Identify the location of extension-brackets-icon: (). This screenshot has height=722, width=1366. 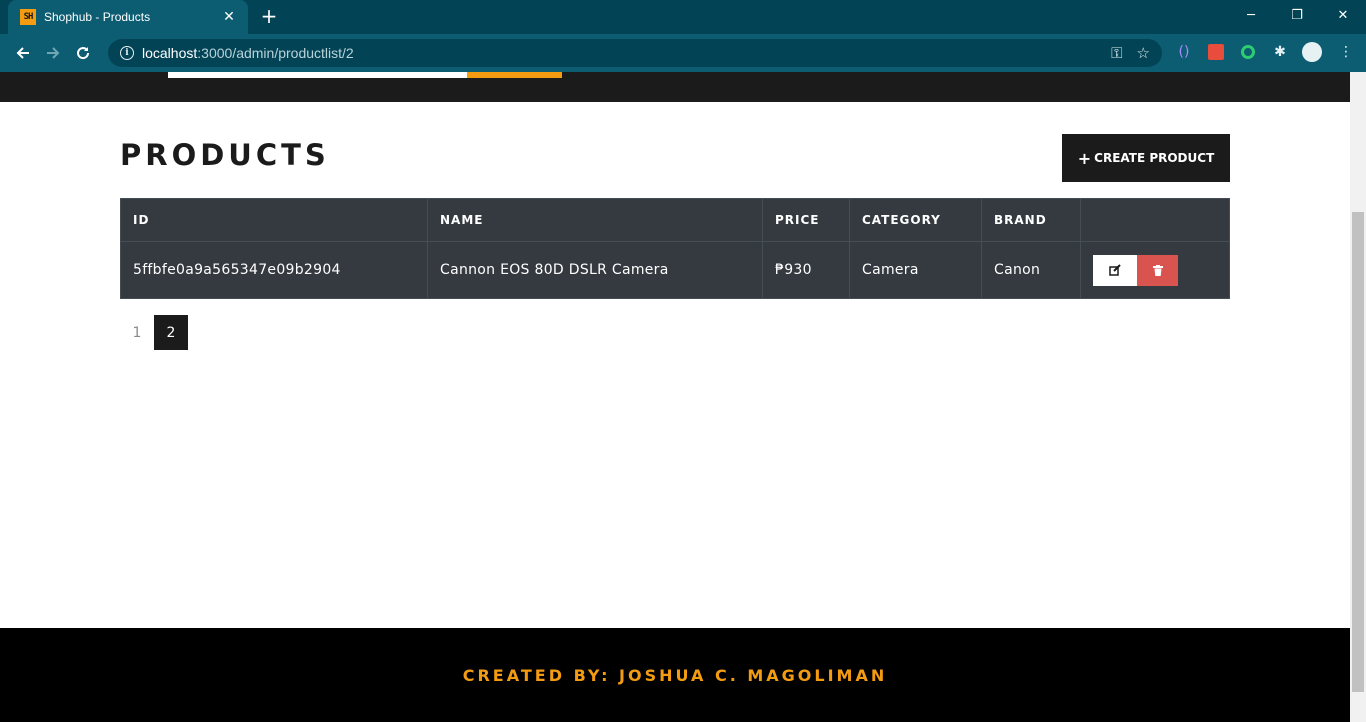
(1184, 52).